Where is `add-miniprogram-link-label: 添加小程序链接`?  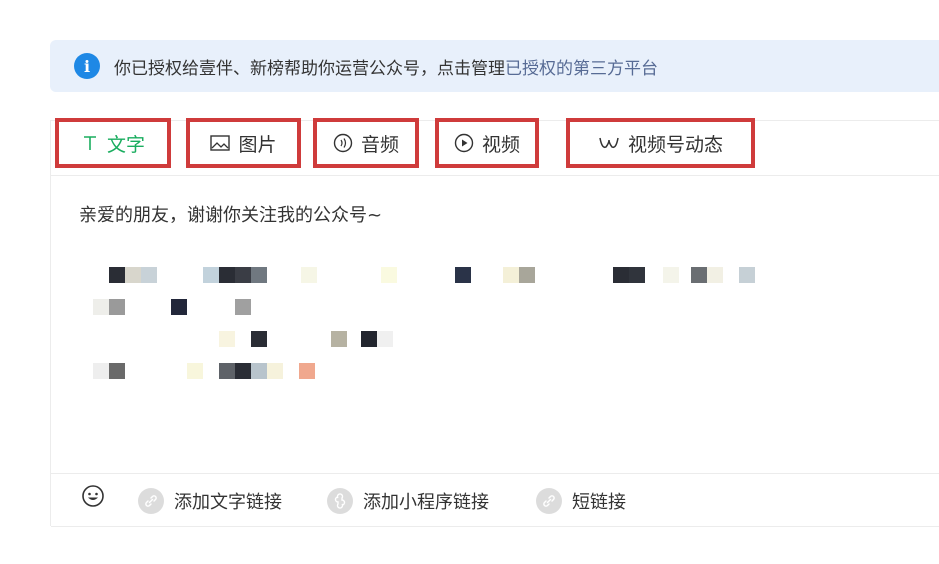 add-miniprogram-link-label: 添加小程序链接 is located at coordinates (426, 502).